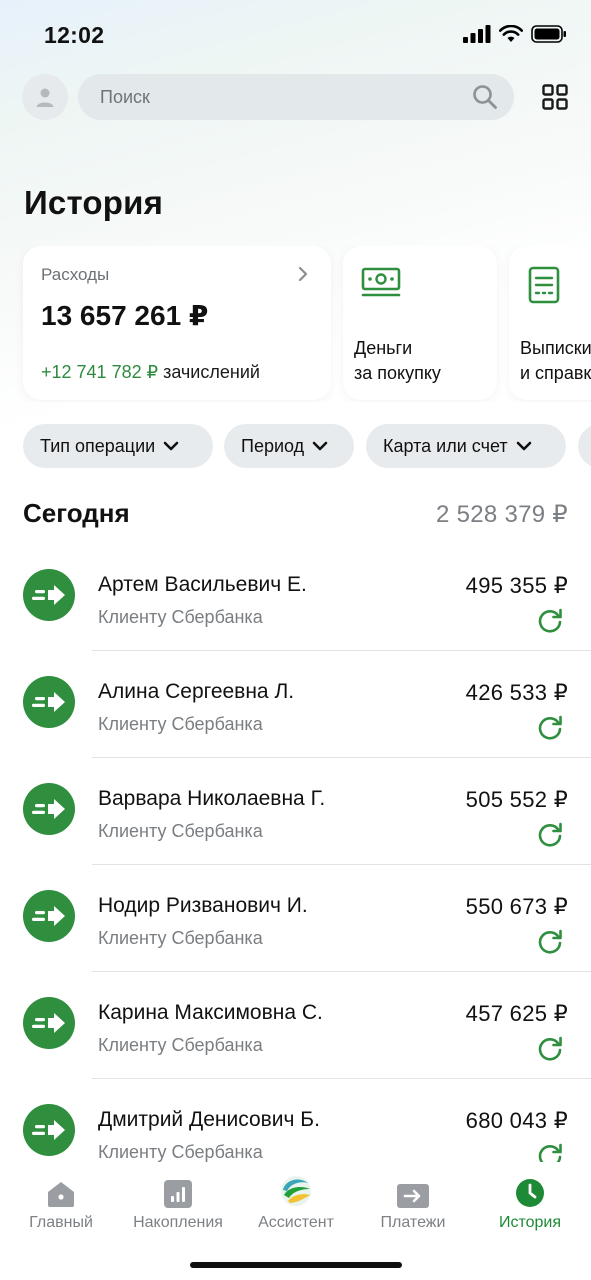 The height and width of the screenshot is (1280, 591). I want to click on search-placeholder: Поиск, so click(125, 97).